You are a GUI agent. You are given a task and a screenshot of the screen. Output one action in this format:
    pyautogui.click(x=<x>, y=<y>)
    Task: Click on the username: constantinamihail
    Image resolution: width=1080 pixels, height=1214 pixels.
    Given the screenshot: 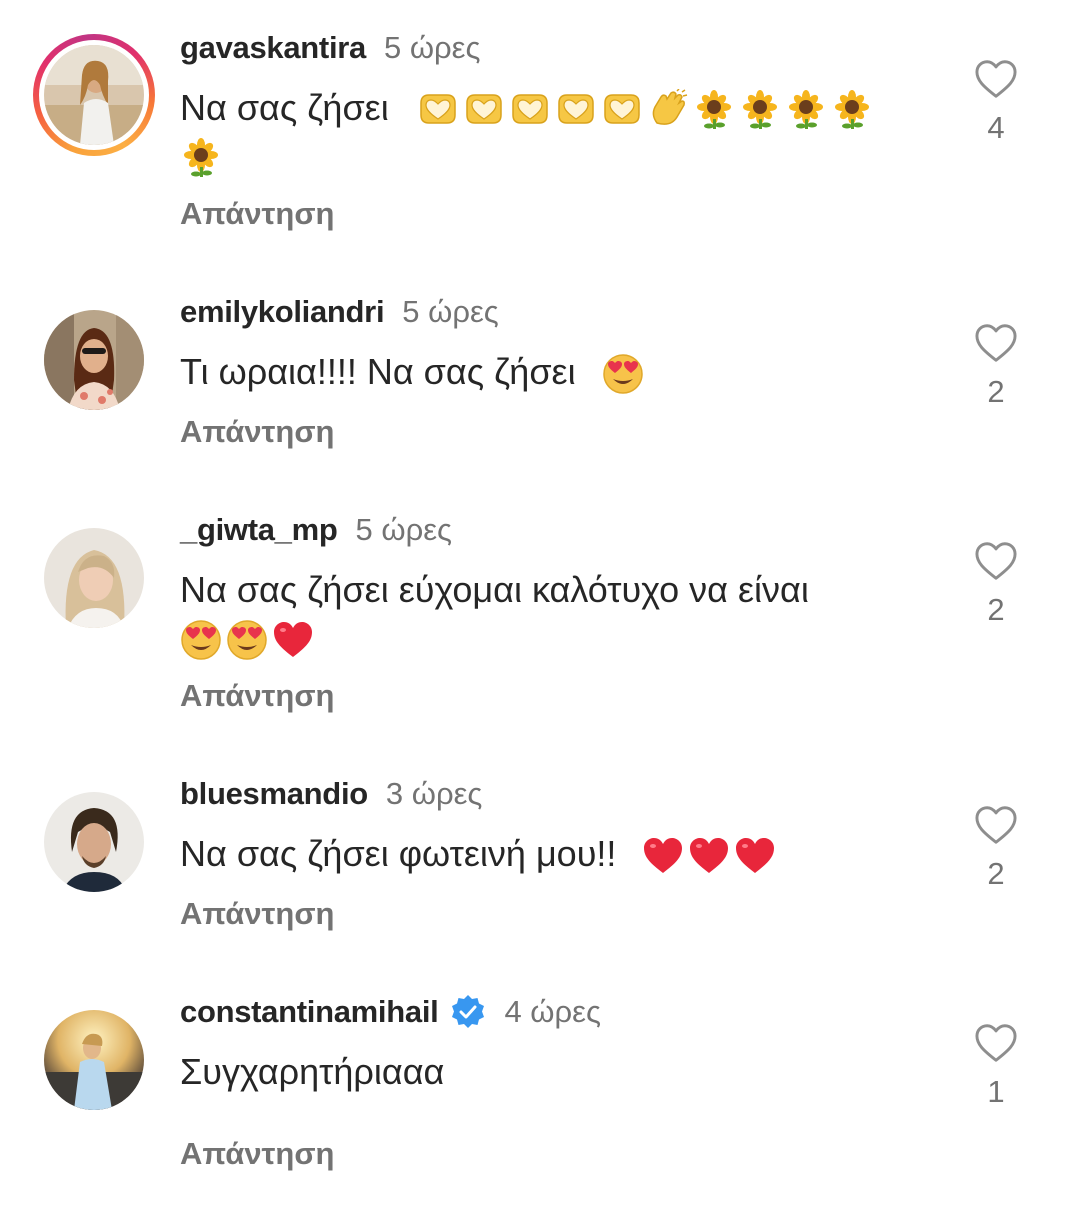 What is the action you would take?
    pyautogui.click(x=309, y=1012)
    